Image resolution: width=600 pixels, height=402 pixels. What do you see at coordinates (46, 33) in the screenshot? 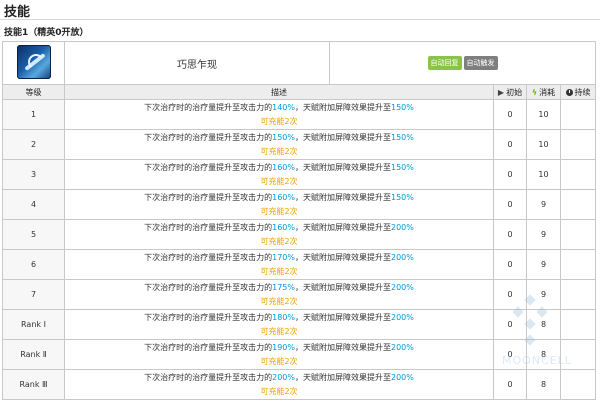
I see `skill-subtitle: 技能1（精英0开放）` at bounding box center [46, 33].